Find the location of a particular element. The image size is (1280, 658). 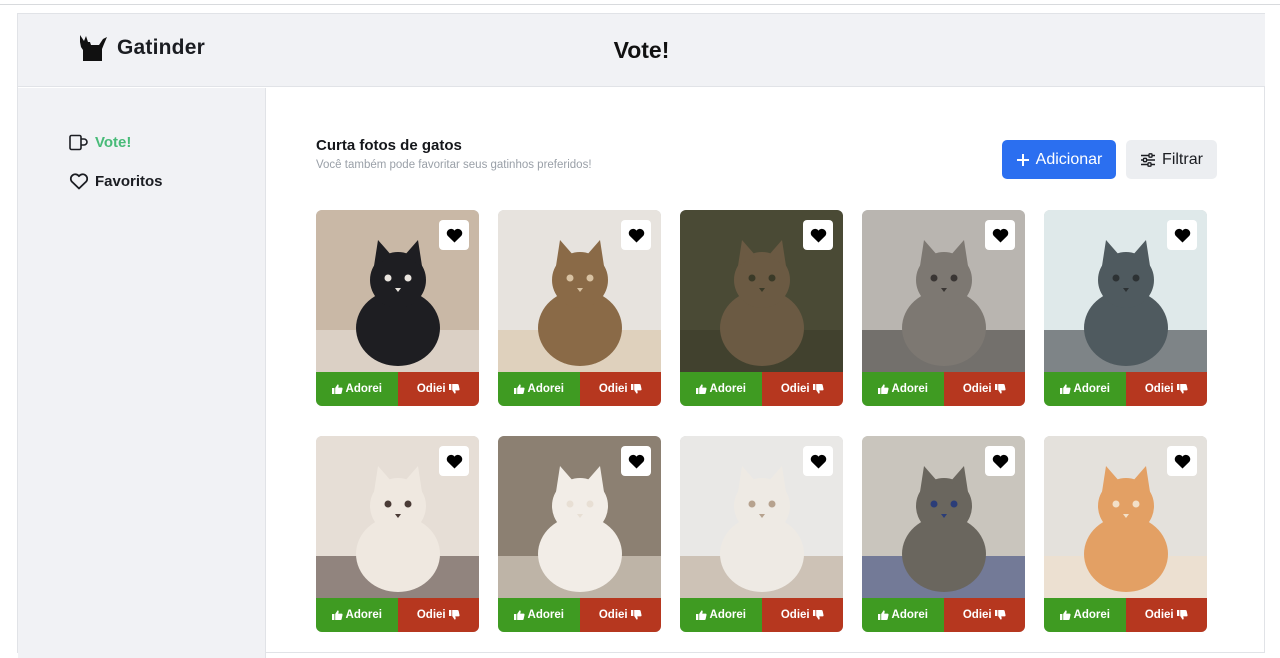

add-button: Adicionar is located at coordinates (1059, 159).